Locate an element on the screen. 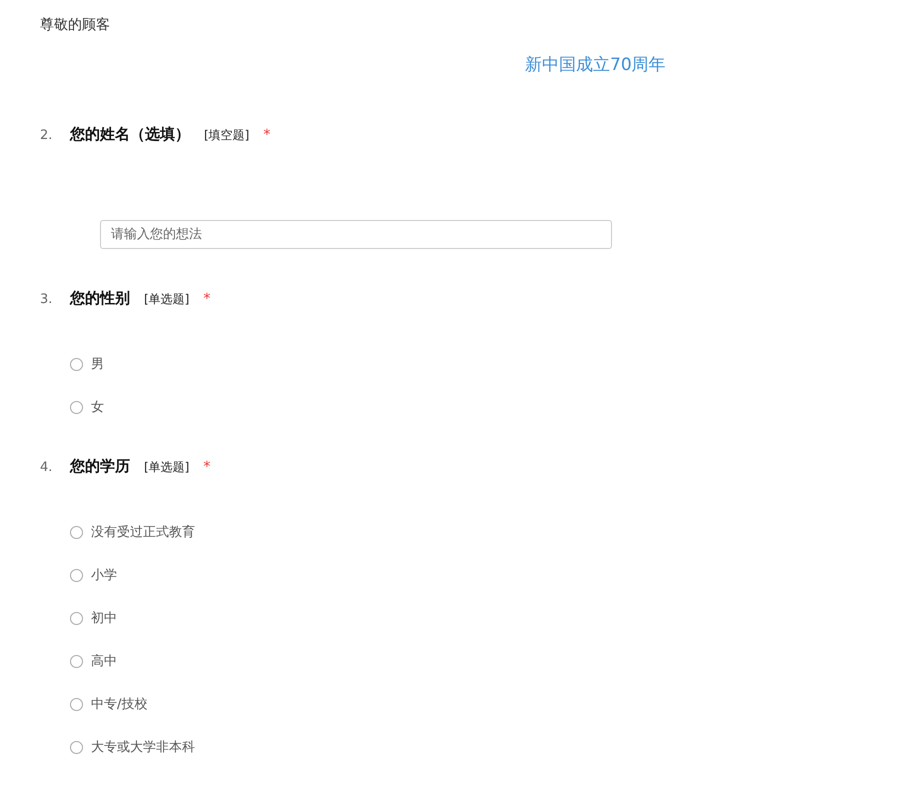 Image resolution: width=900 pixels, height=800 pixels. question-title: 您的姓名（选填） is located at coordinates (130, 134).